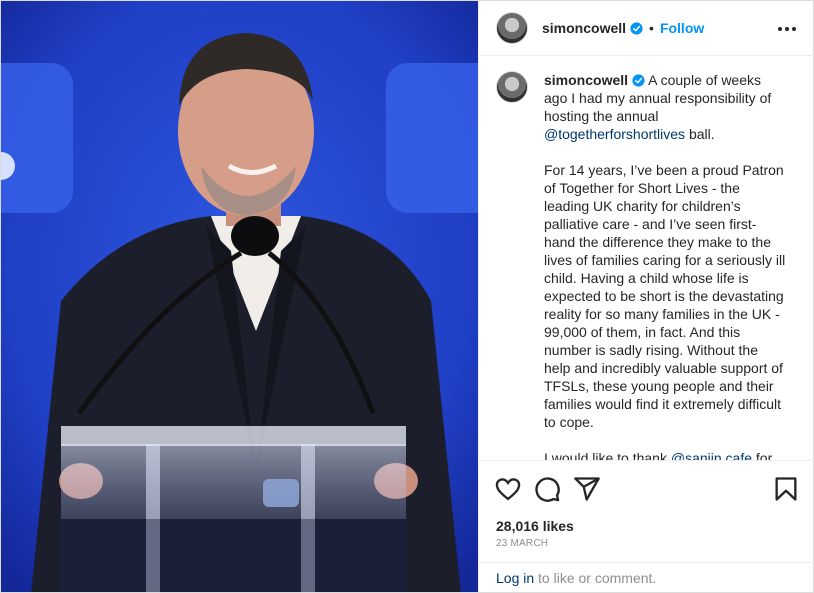 This screenshot has width=814, height=593. What do you see at coordinates (586, 80) in the screenshot?
I see `caption-username-link: simoncowell` at bounding box center [586, 80].